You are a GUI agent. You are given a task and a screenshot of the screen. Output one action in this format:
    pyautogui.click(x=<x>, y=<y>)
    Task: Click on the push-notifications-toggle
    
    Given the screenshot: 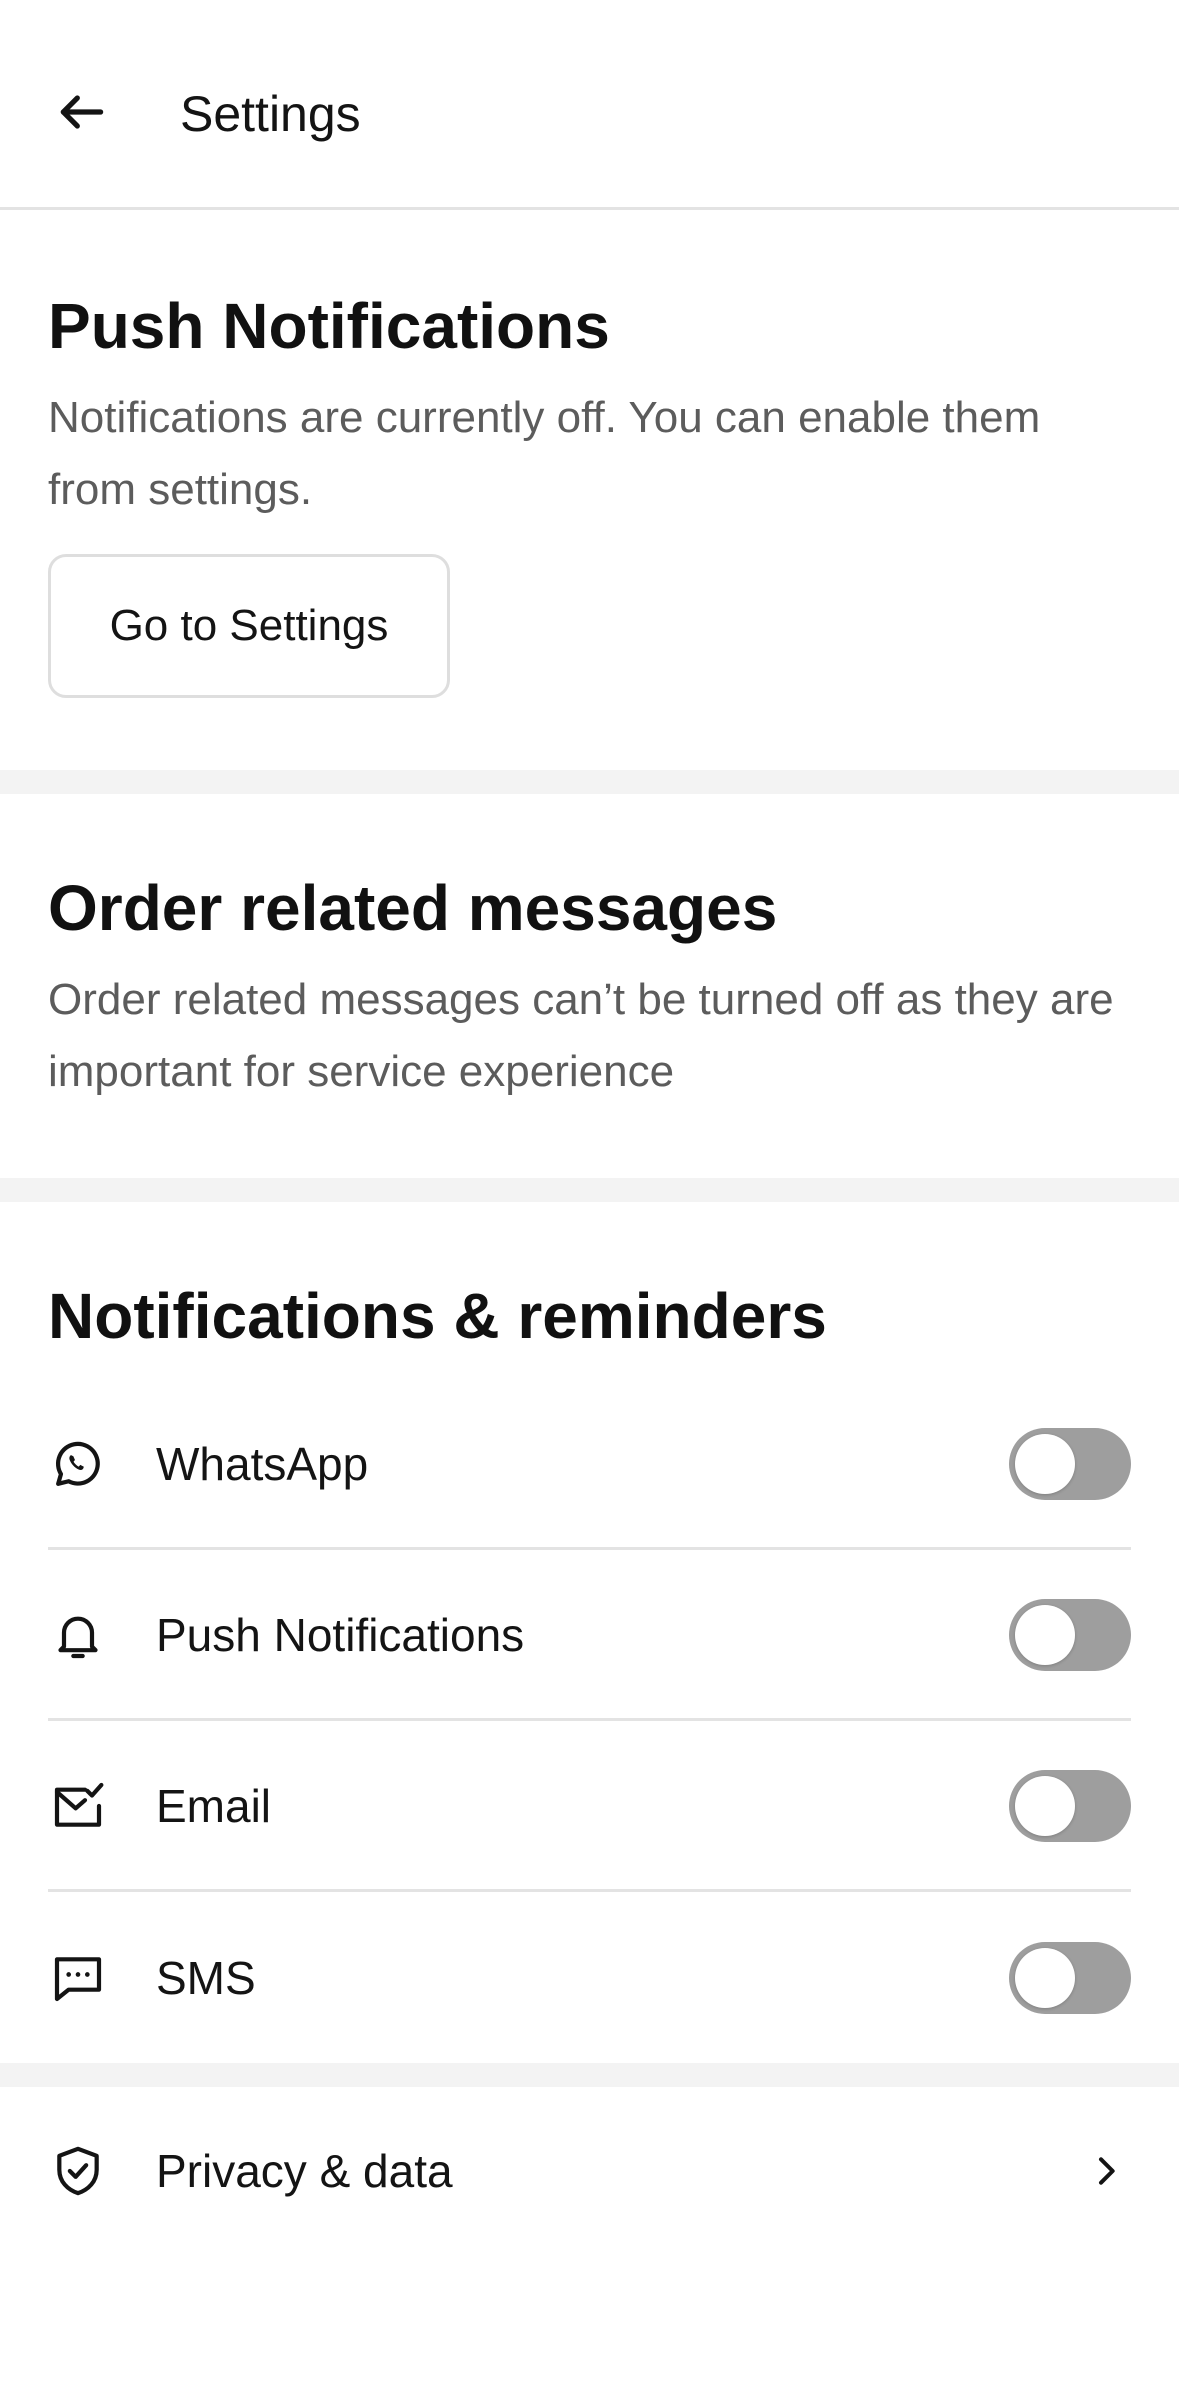 What is the action you would take?
    pyautogui.click(x=1070, y=1634)
    